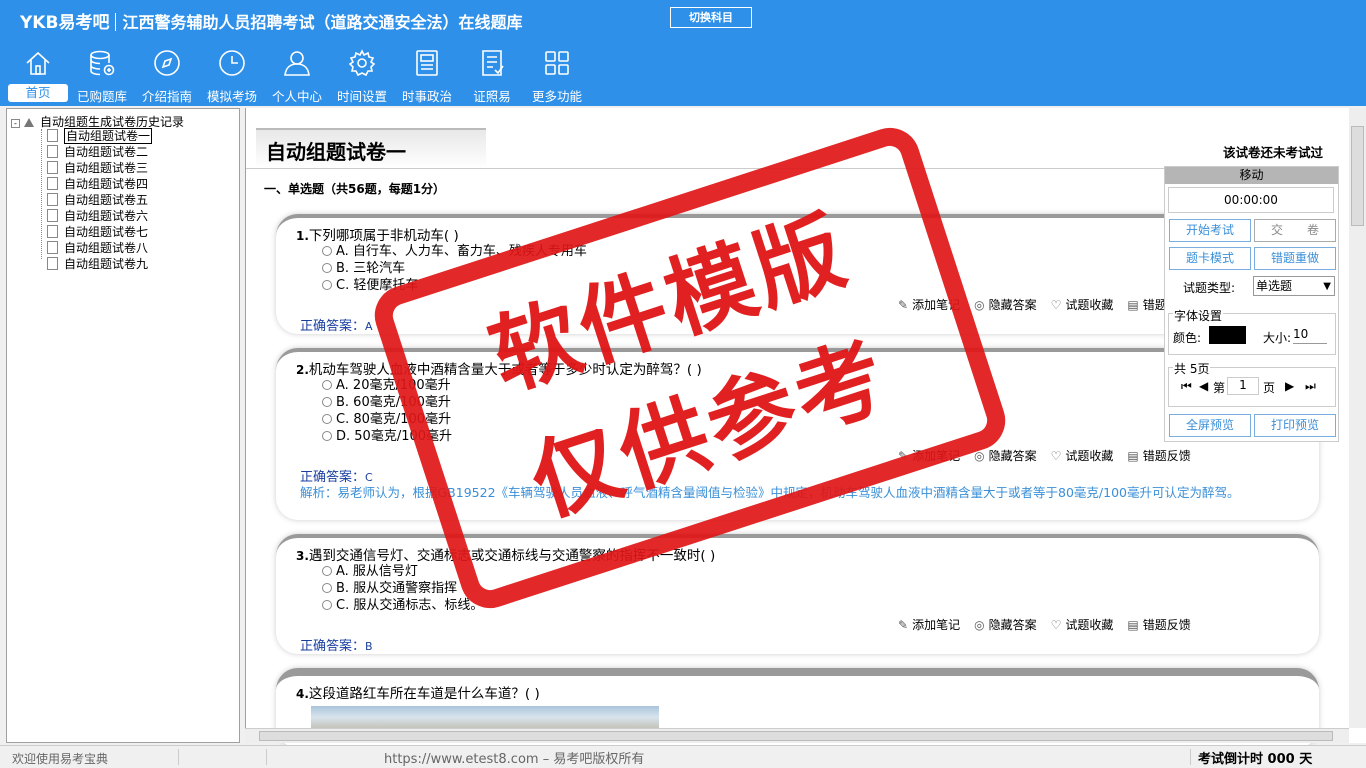 This screenshot has width=1366, height=768. I want to click on tree-item: 自动组题试卷三, so click(97, 168).